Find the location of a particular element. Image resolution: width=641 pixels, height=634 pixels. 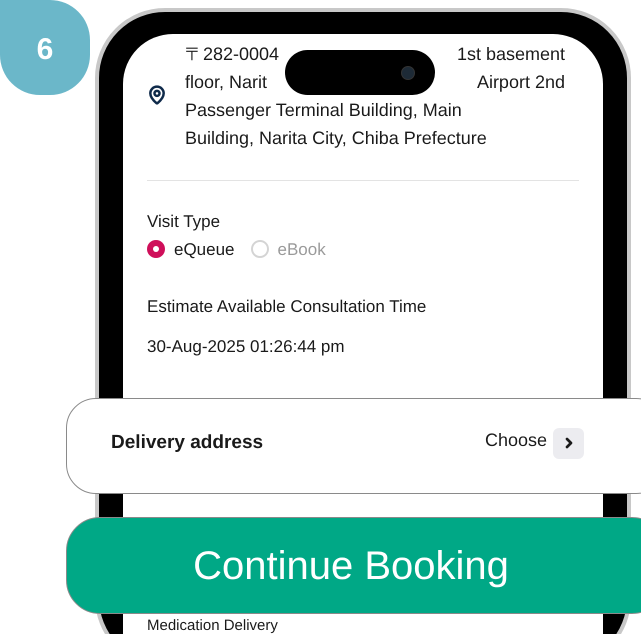

estimate-time: 30-Aug-2025 01:26:44 pm is located at coordinates (246, 347).